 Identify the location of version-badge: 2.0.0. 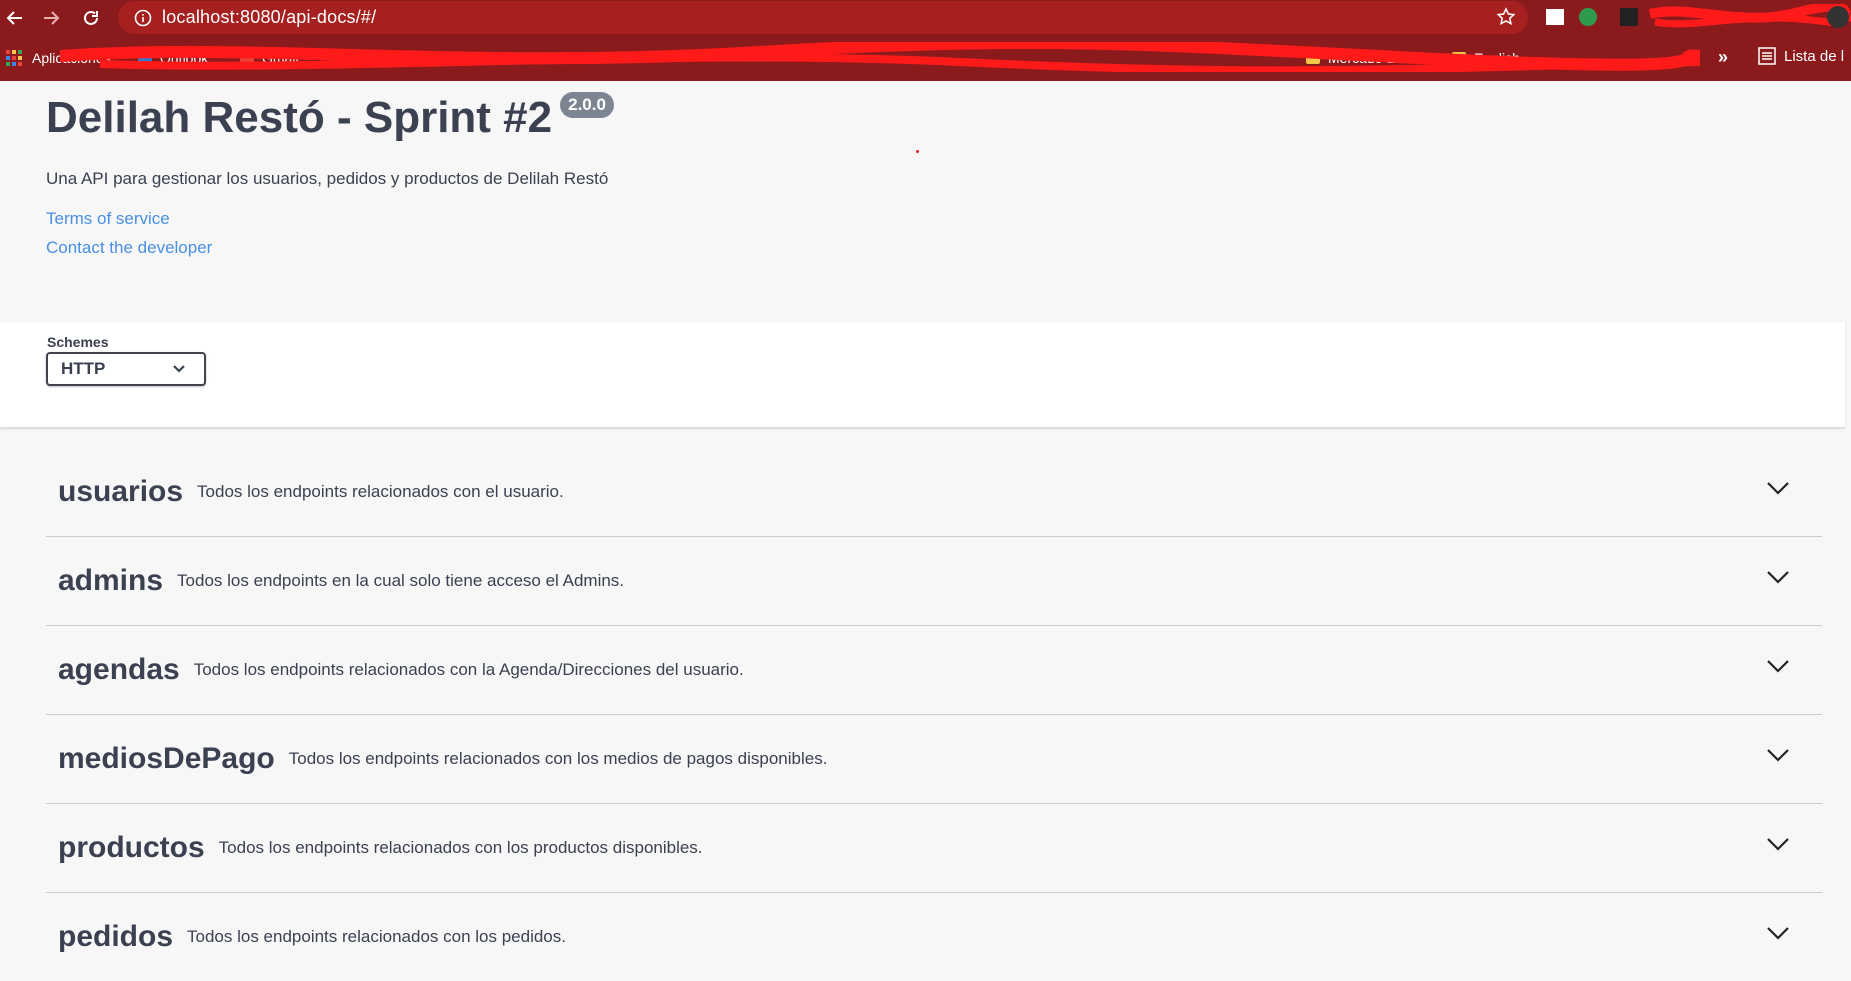
(587, 105).